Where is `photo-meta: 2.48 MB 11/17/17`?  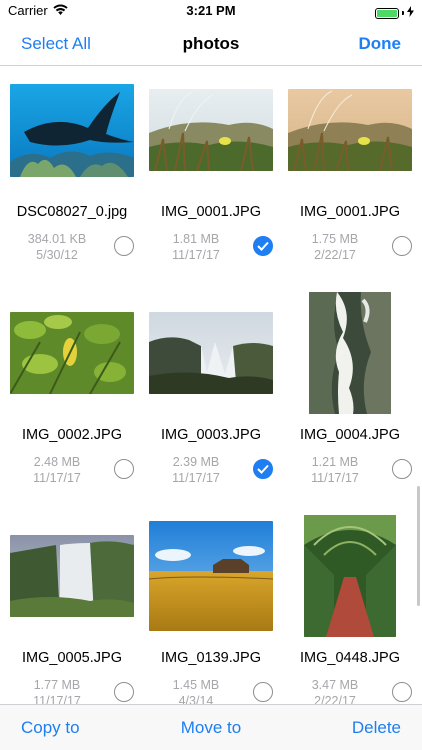 photo-meta: 2.48 MB 11/17/17 is located at coordinates (57, 470).